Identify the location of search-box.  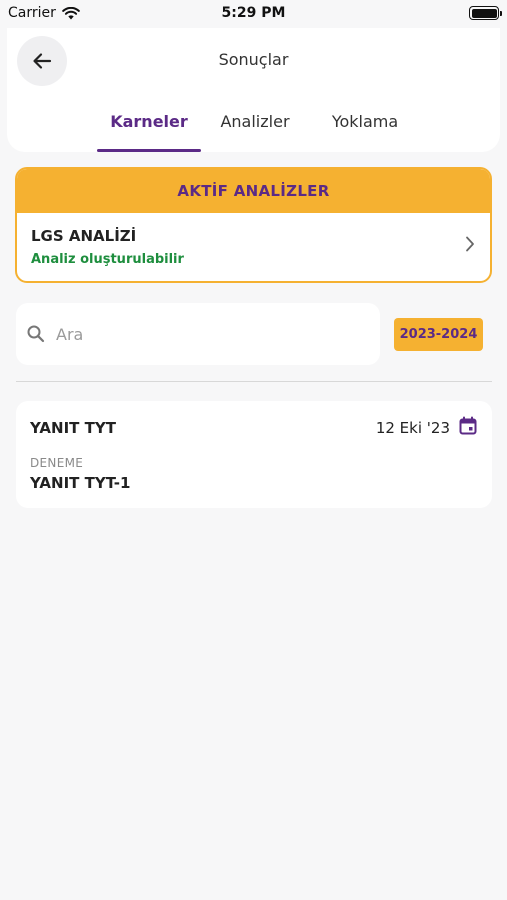
(198, 334).